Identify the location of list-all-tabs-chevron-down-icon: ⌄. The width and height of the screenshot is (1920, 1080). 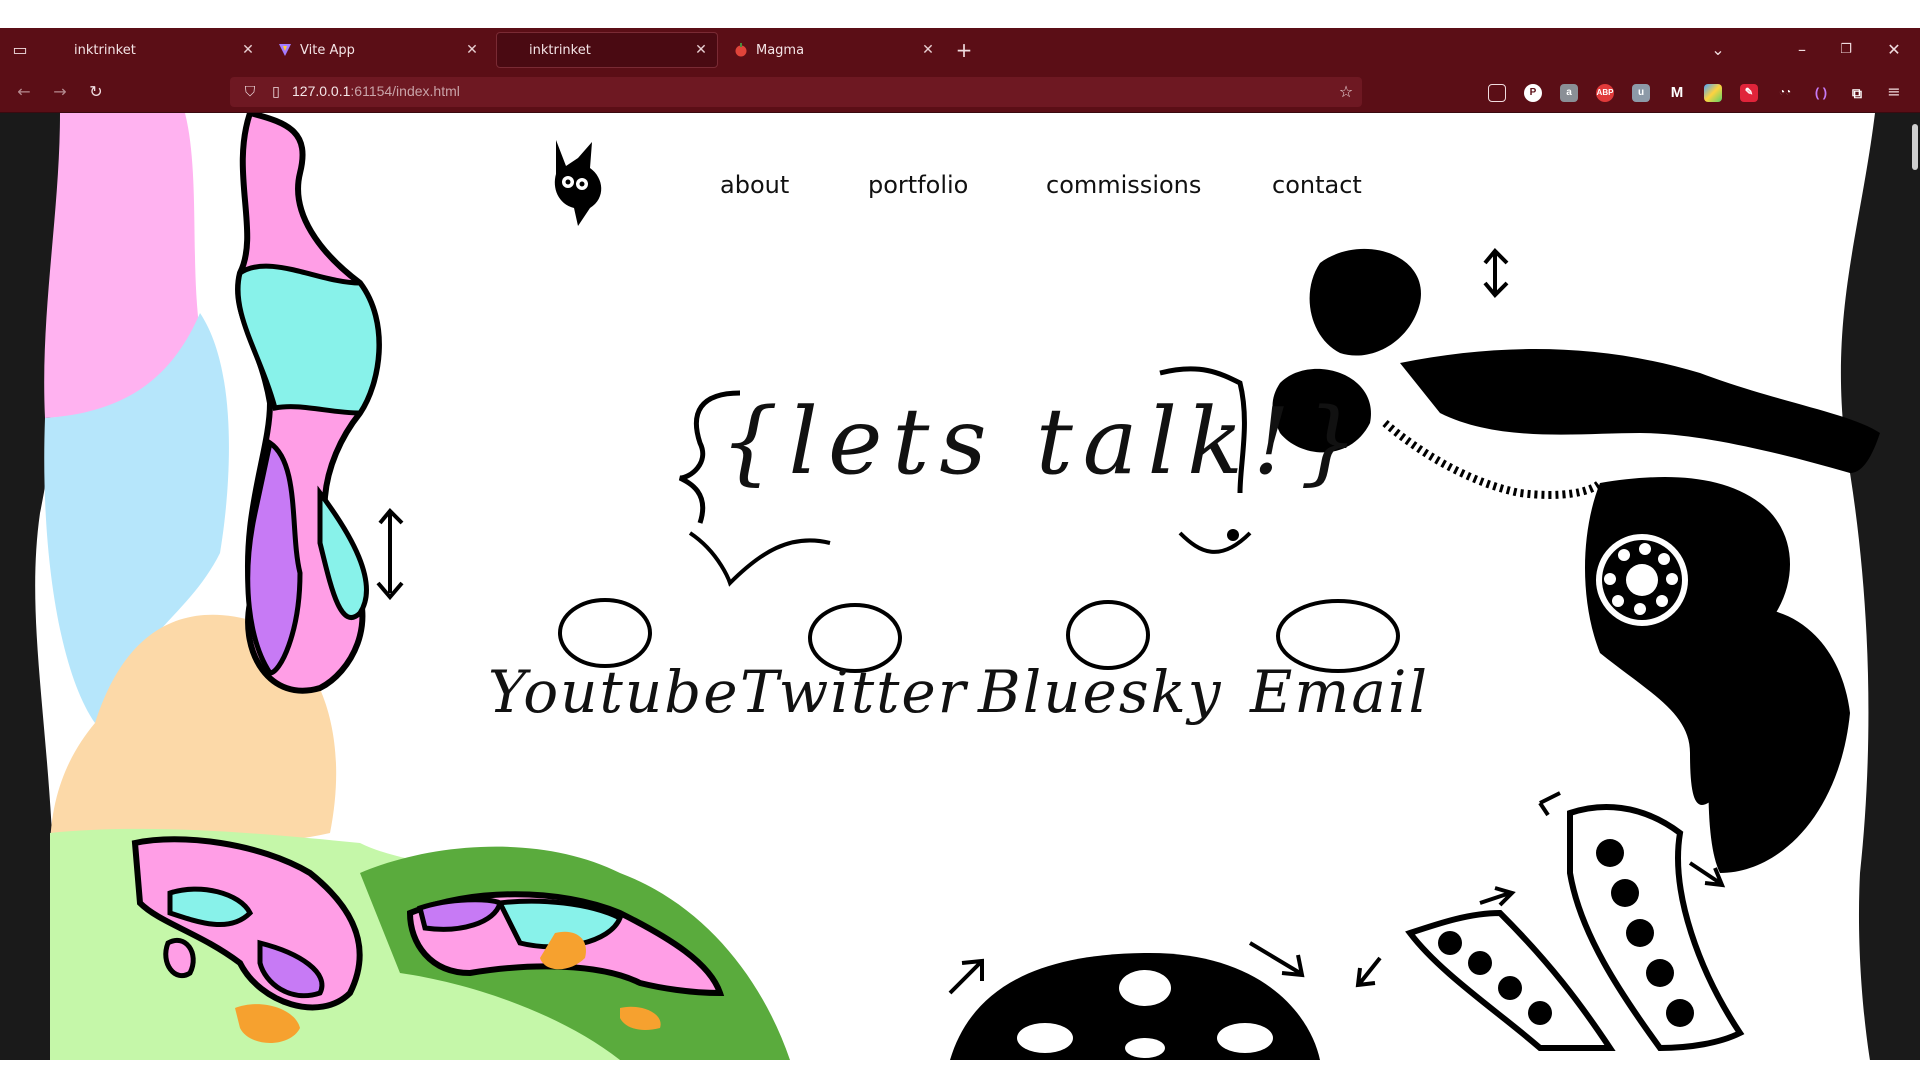
(1718, 50).